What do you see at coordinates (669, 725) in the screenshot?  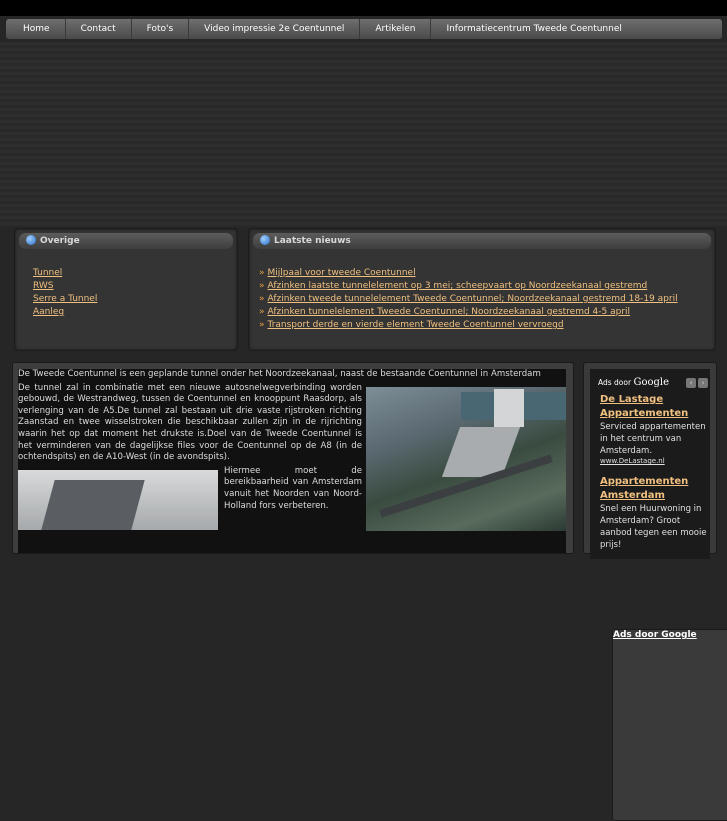 I see `ads-by-google-label: Ads door Google` at bounding box center [669, 725].